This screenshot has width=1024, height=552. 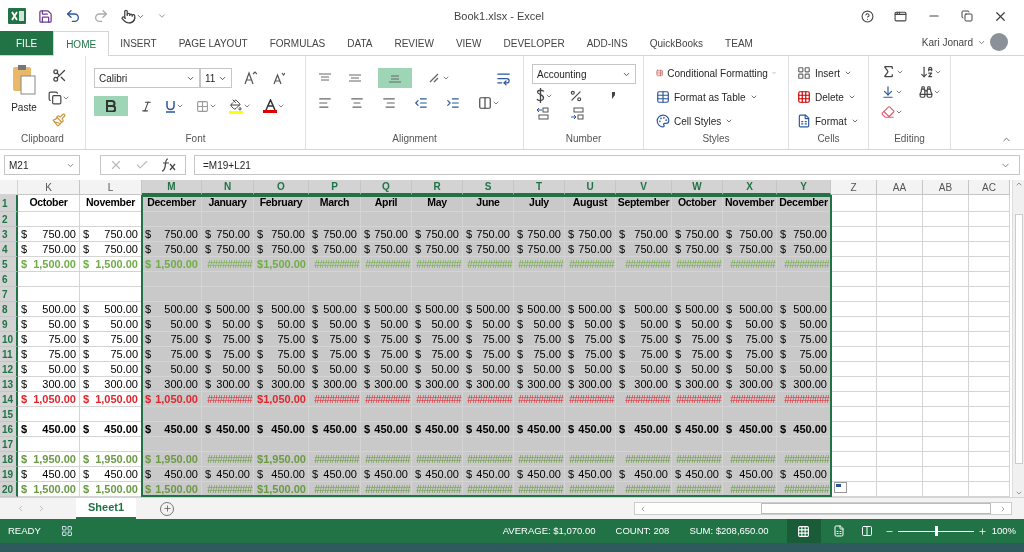 What do you see at coordinates (468, 43) in the screenshot?
I see `ribbon-tab: VIEW` at bounding box center [468, 43].